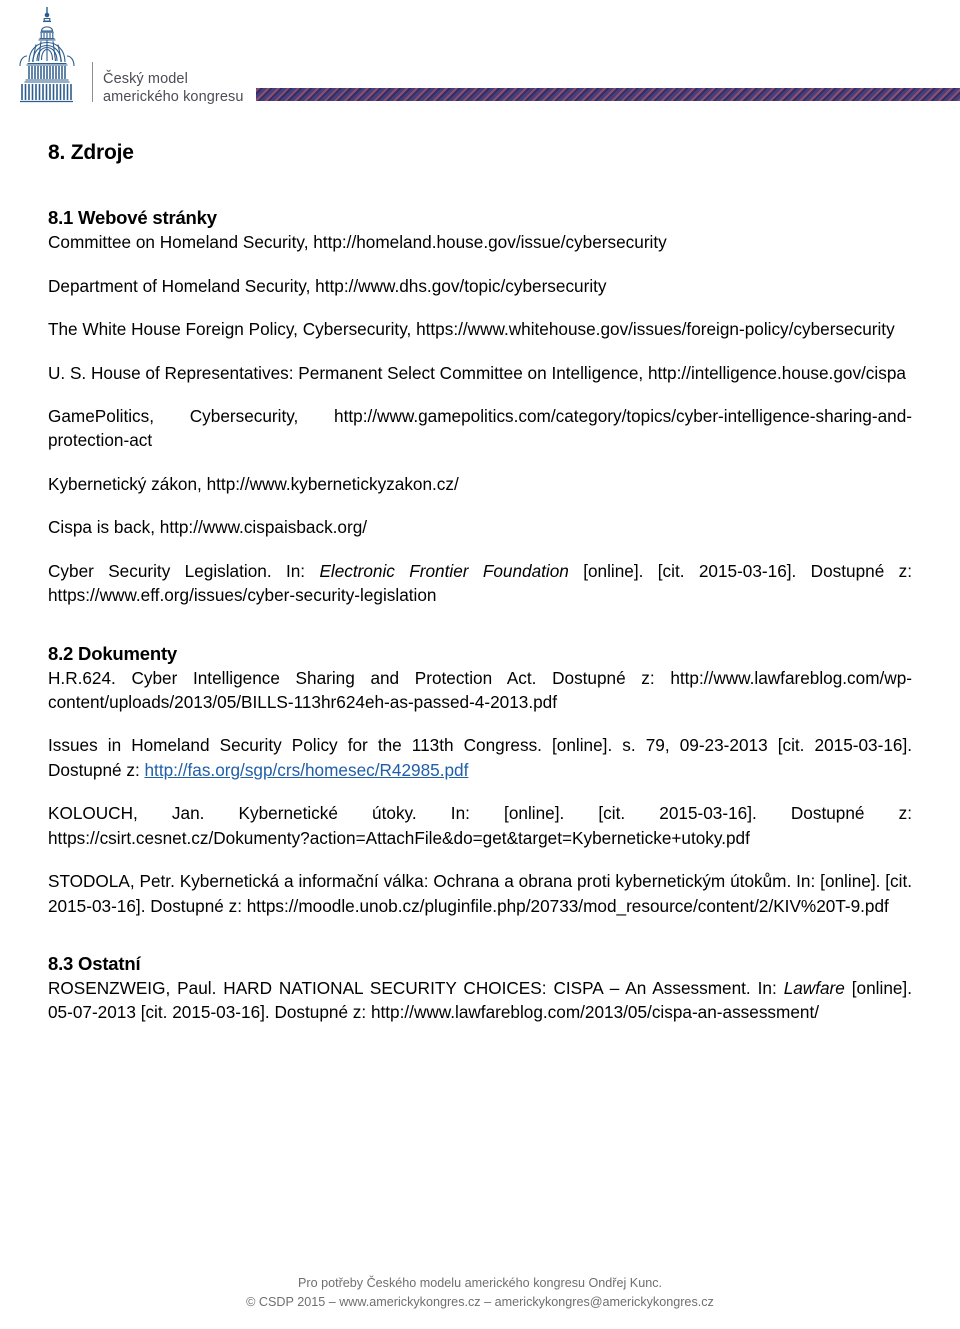  What do you see at coordinates (814, 987) in the screenshot?
I see `rosenzweig-source-title: Lawfare` at bounding box center [814, 987].